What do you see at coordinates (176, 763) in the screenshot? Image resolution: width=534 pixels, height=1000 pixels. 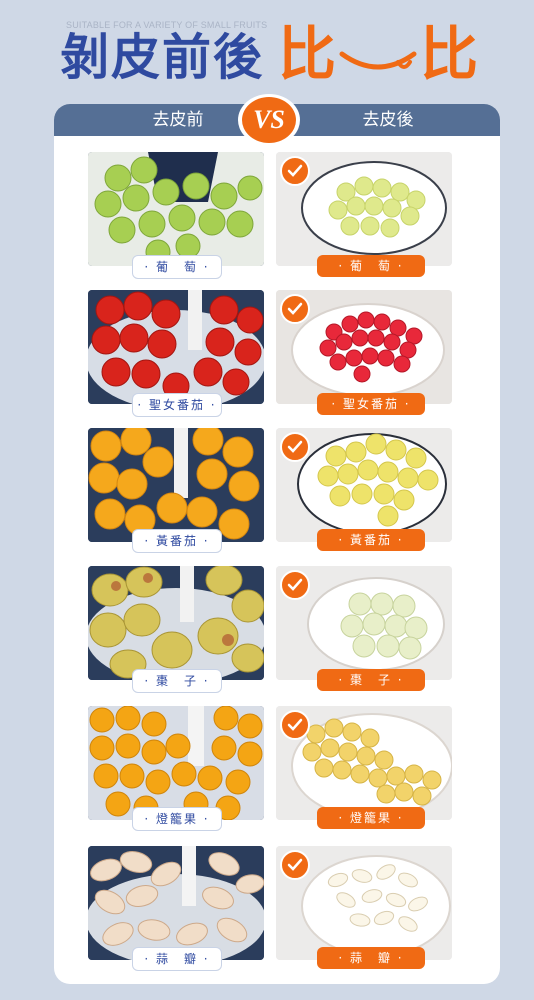 I see `physalis-before-photo` at bounding box center [176, 763].